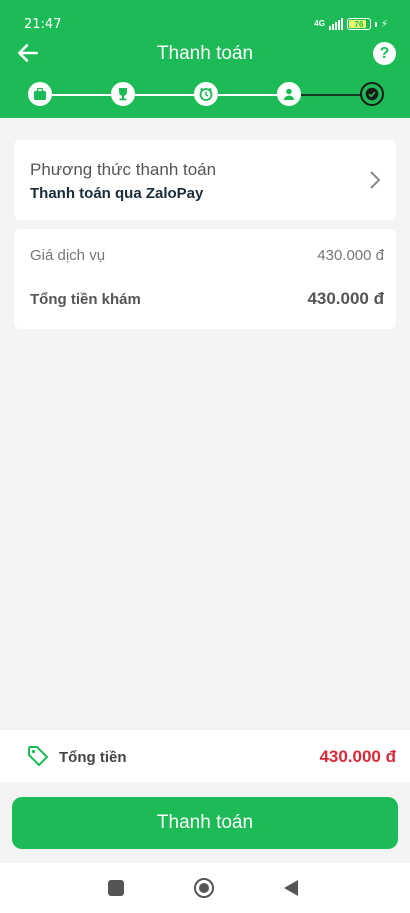 The width and height of the screenshot is (410, 913). I want to click on battery-level: 76, so click(359, 24).